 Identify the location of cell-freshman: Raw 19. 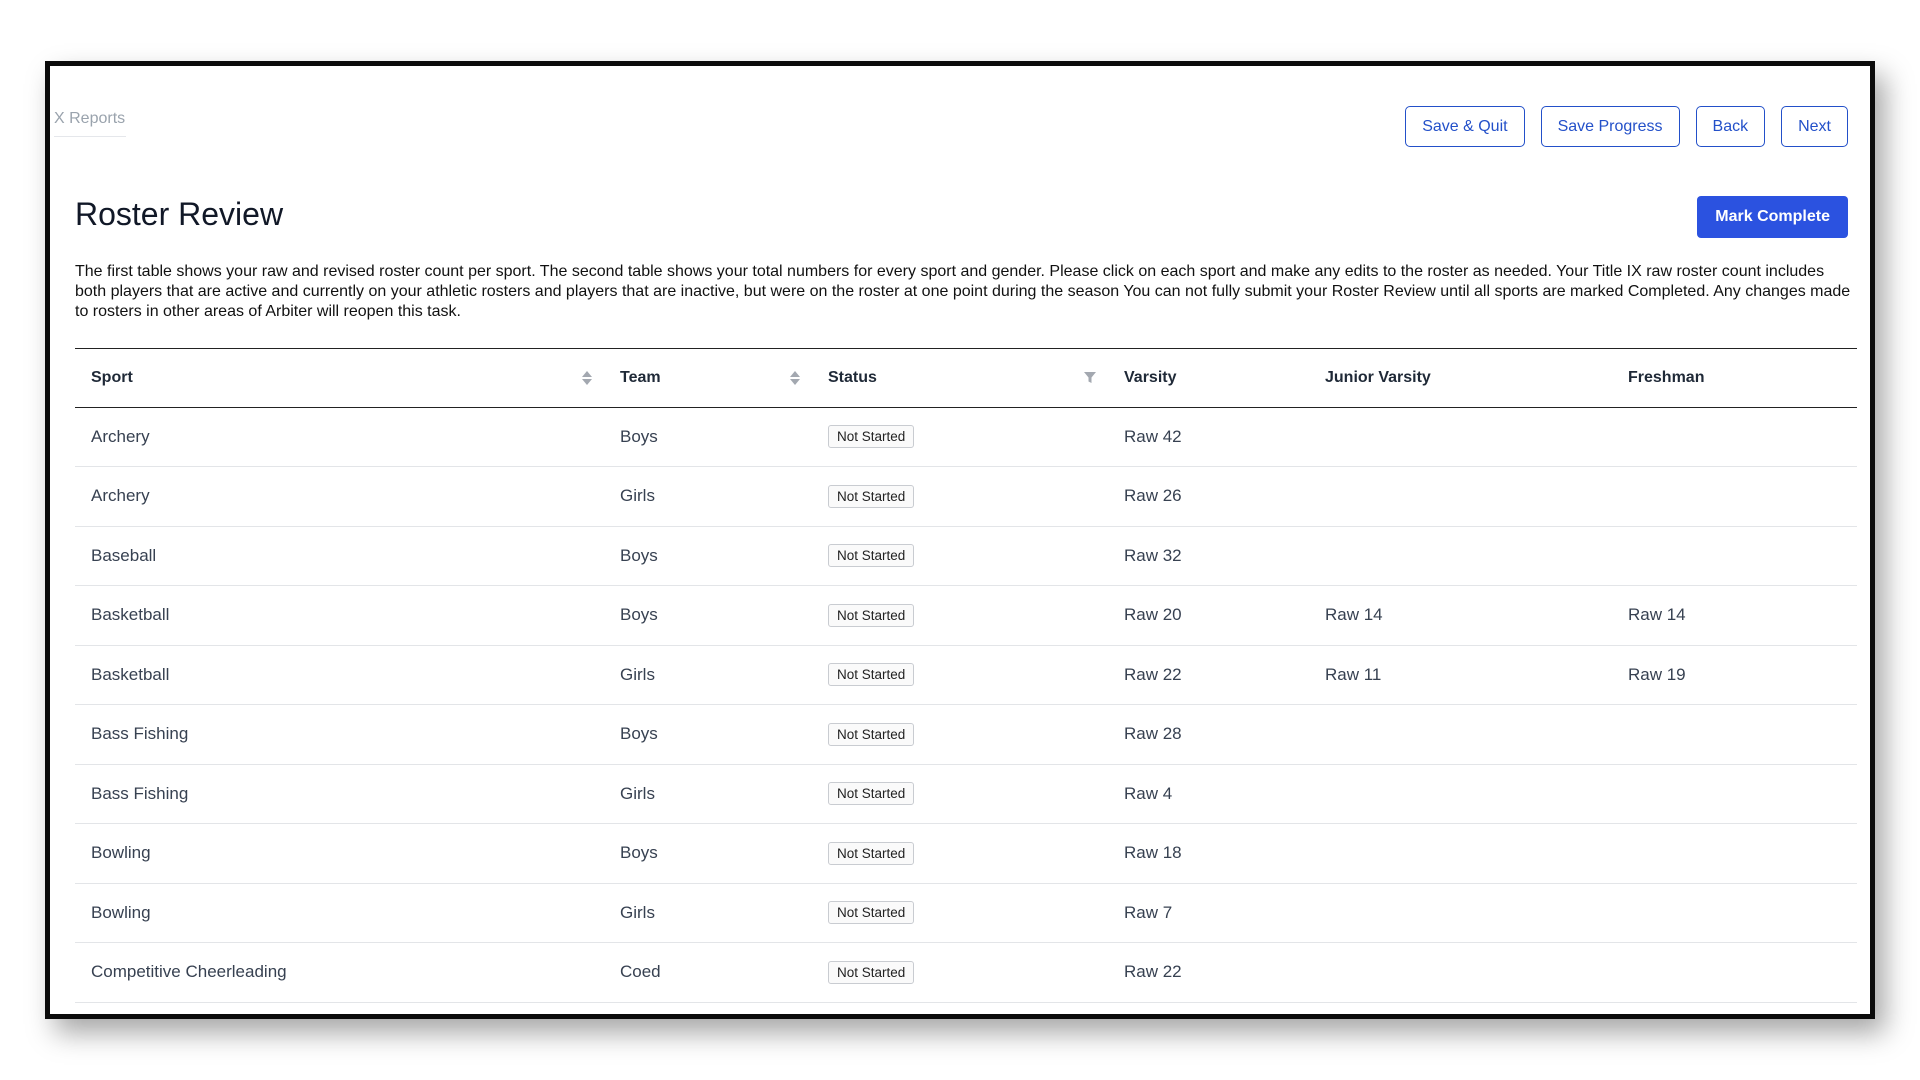
(1734, 675).